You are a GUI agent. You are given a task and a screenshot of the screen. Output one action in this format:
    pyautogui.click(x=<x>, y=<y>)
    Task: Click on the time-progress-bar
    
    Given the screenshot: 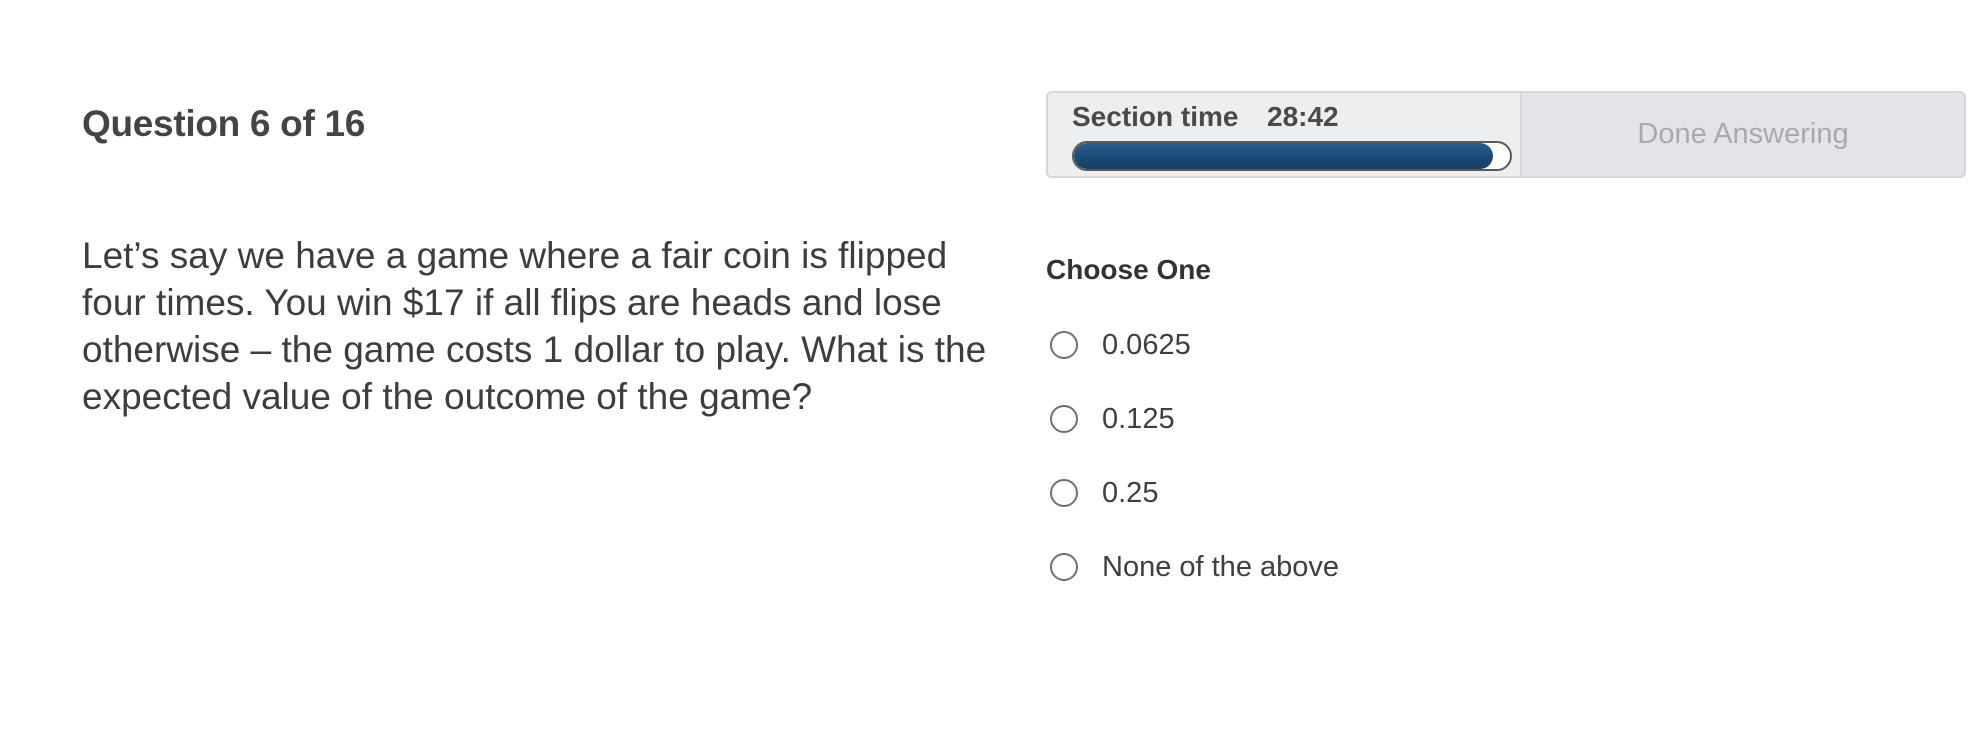 What is the action you would take?
    pyautogui.click(x=1292, y=156)
    